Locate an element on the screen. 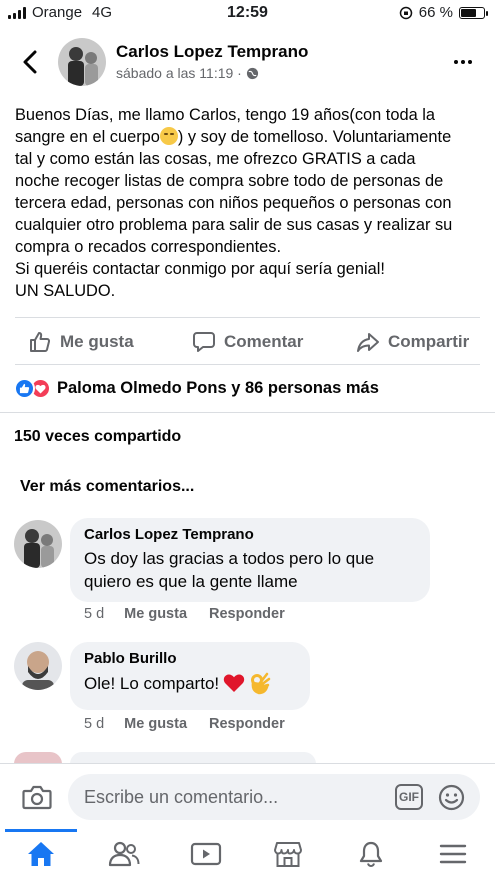  nav-friends is located at coordinates (124, 854).